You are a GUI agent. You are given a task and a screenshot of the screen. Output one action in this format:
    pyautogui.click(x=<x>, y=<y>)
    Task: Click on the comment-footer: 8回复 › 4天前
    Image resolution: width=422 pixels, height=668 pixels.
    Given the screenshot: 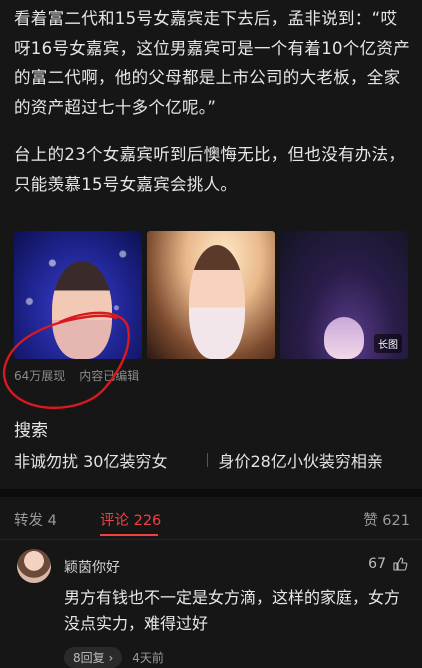 What is the action you would take?
    pyautogui.click(x=114, y=657)
    